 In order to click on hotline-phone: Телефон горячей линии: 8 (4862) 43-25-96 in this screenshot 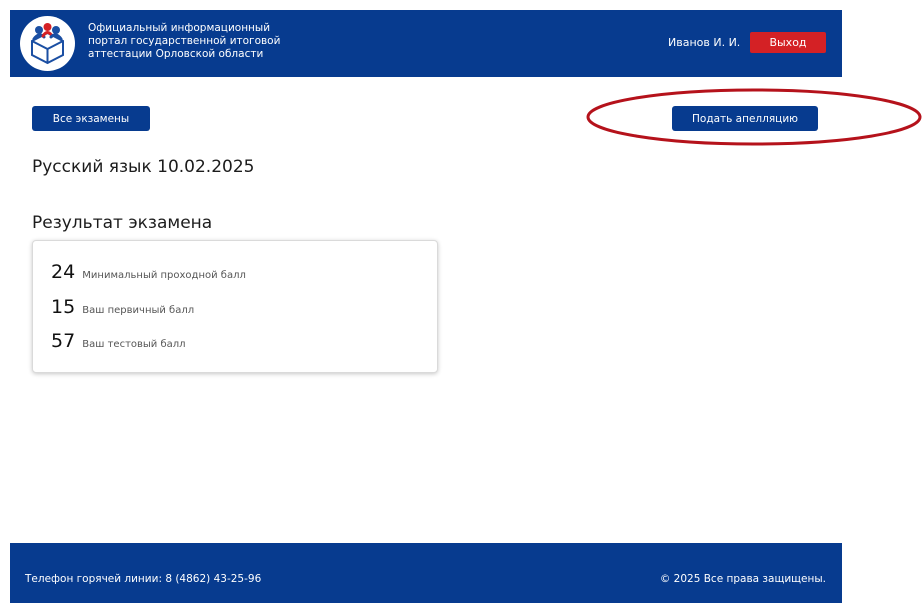, I will do `click(143, 579)`.